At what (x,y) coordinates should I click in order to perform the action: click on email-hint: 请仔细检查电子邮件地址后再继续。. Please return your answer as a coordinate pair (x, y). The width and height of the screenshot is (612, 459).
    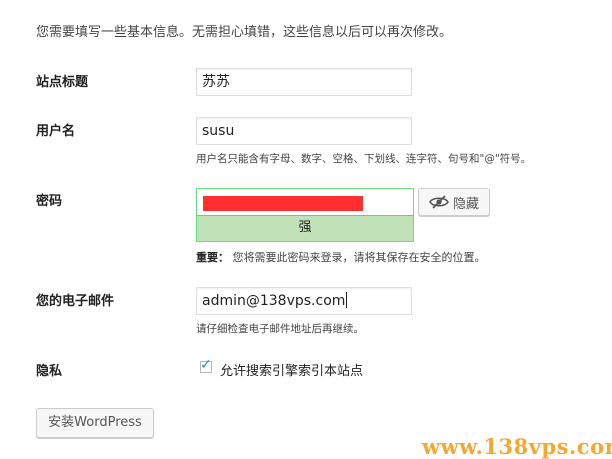
    Looking at the image, I should click on (280, 329).